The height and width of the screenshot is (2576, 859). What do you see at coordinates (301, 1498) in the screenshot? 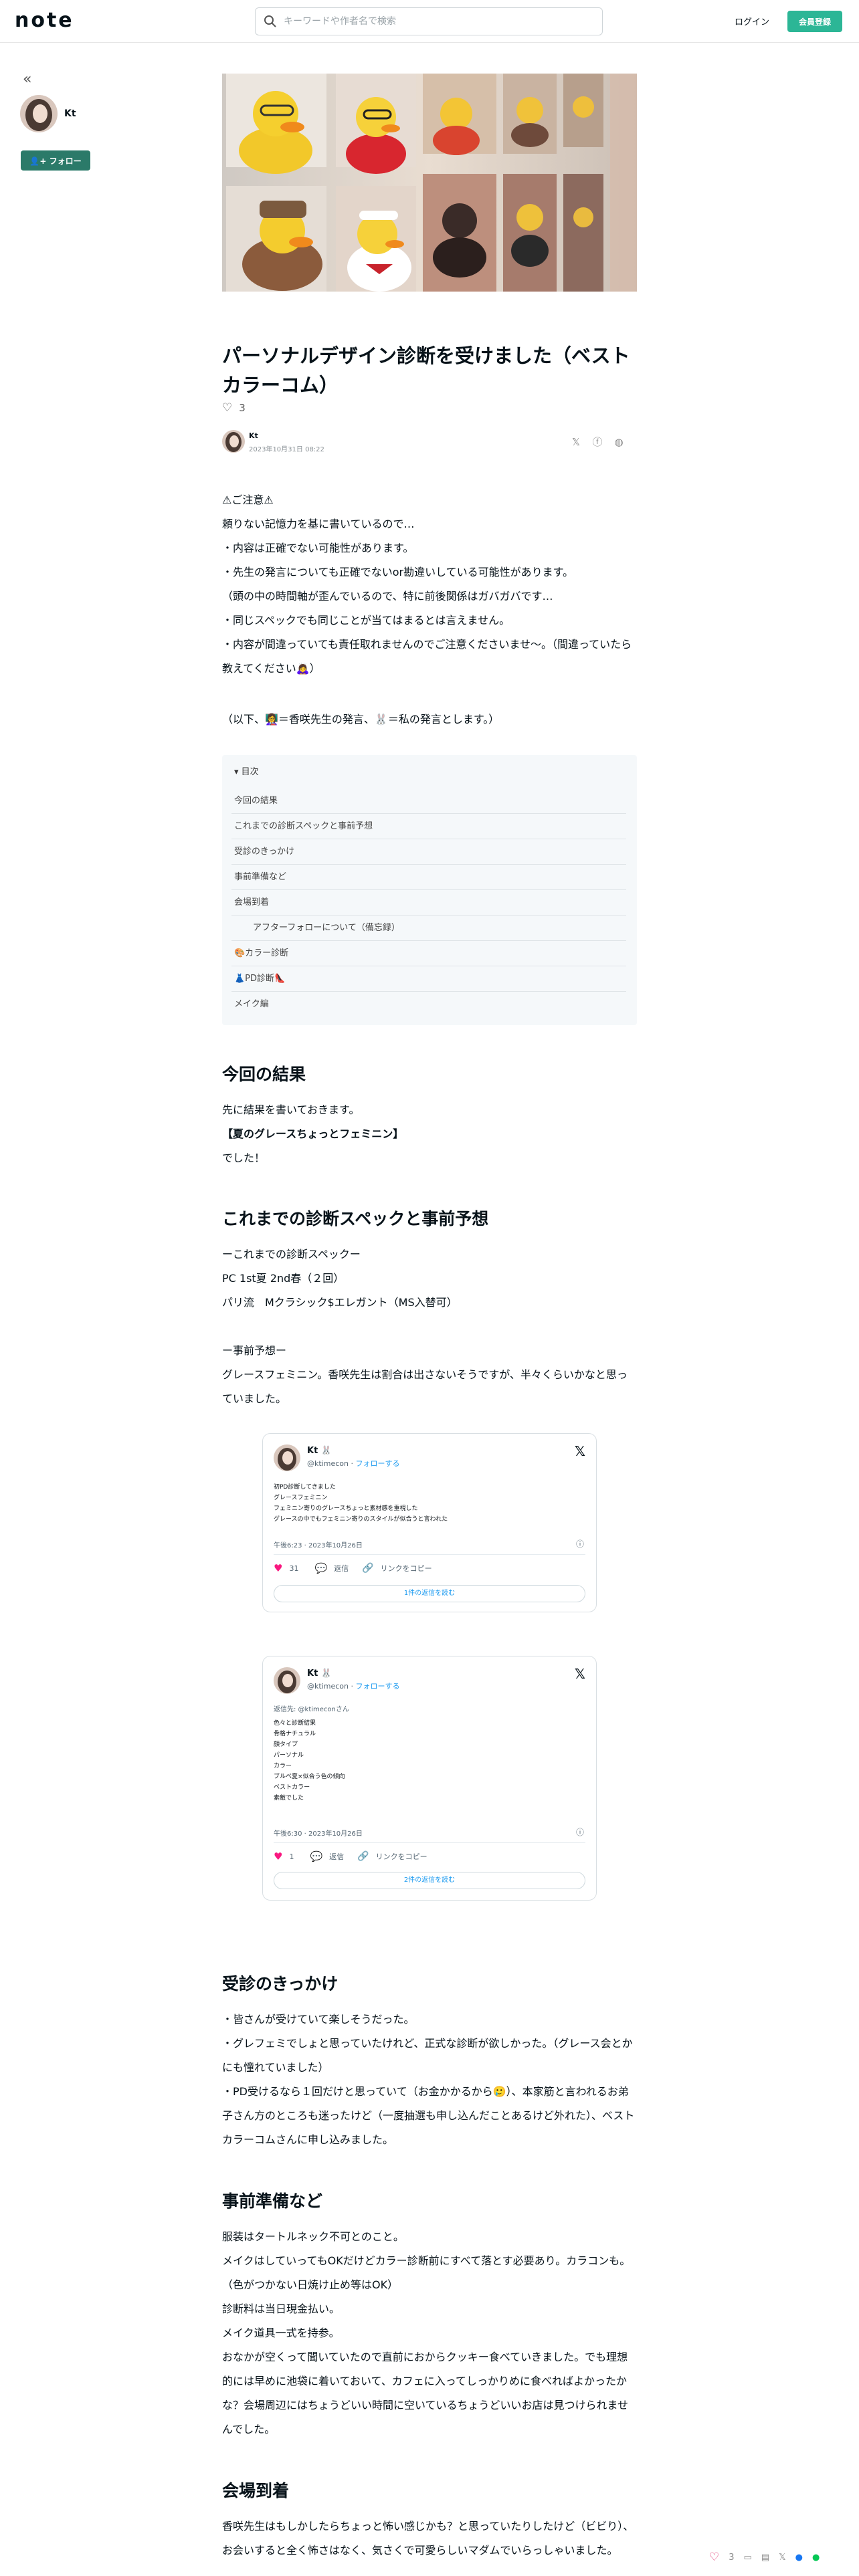
I see `tweet-line: グレースフェミニン` at bounding box center [301, 1498].